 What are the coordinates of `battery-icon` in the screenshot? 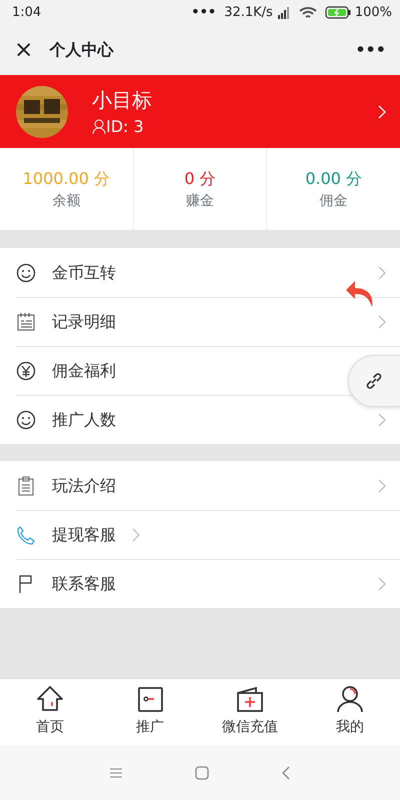 It's located at (337, 12).